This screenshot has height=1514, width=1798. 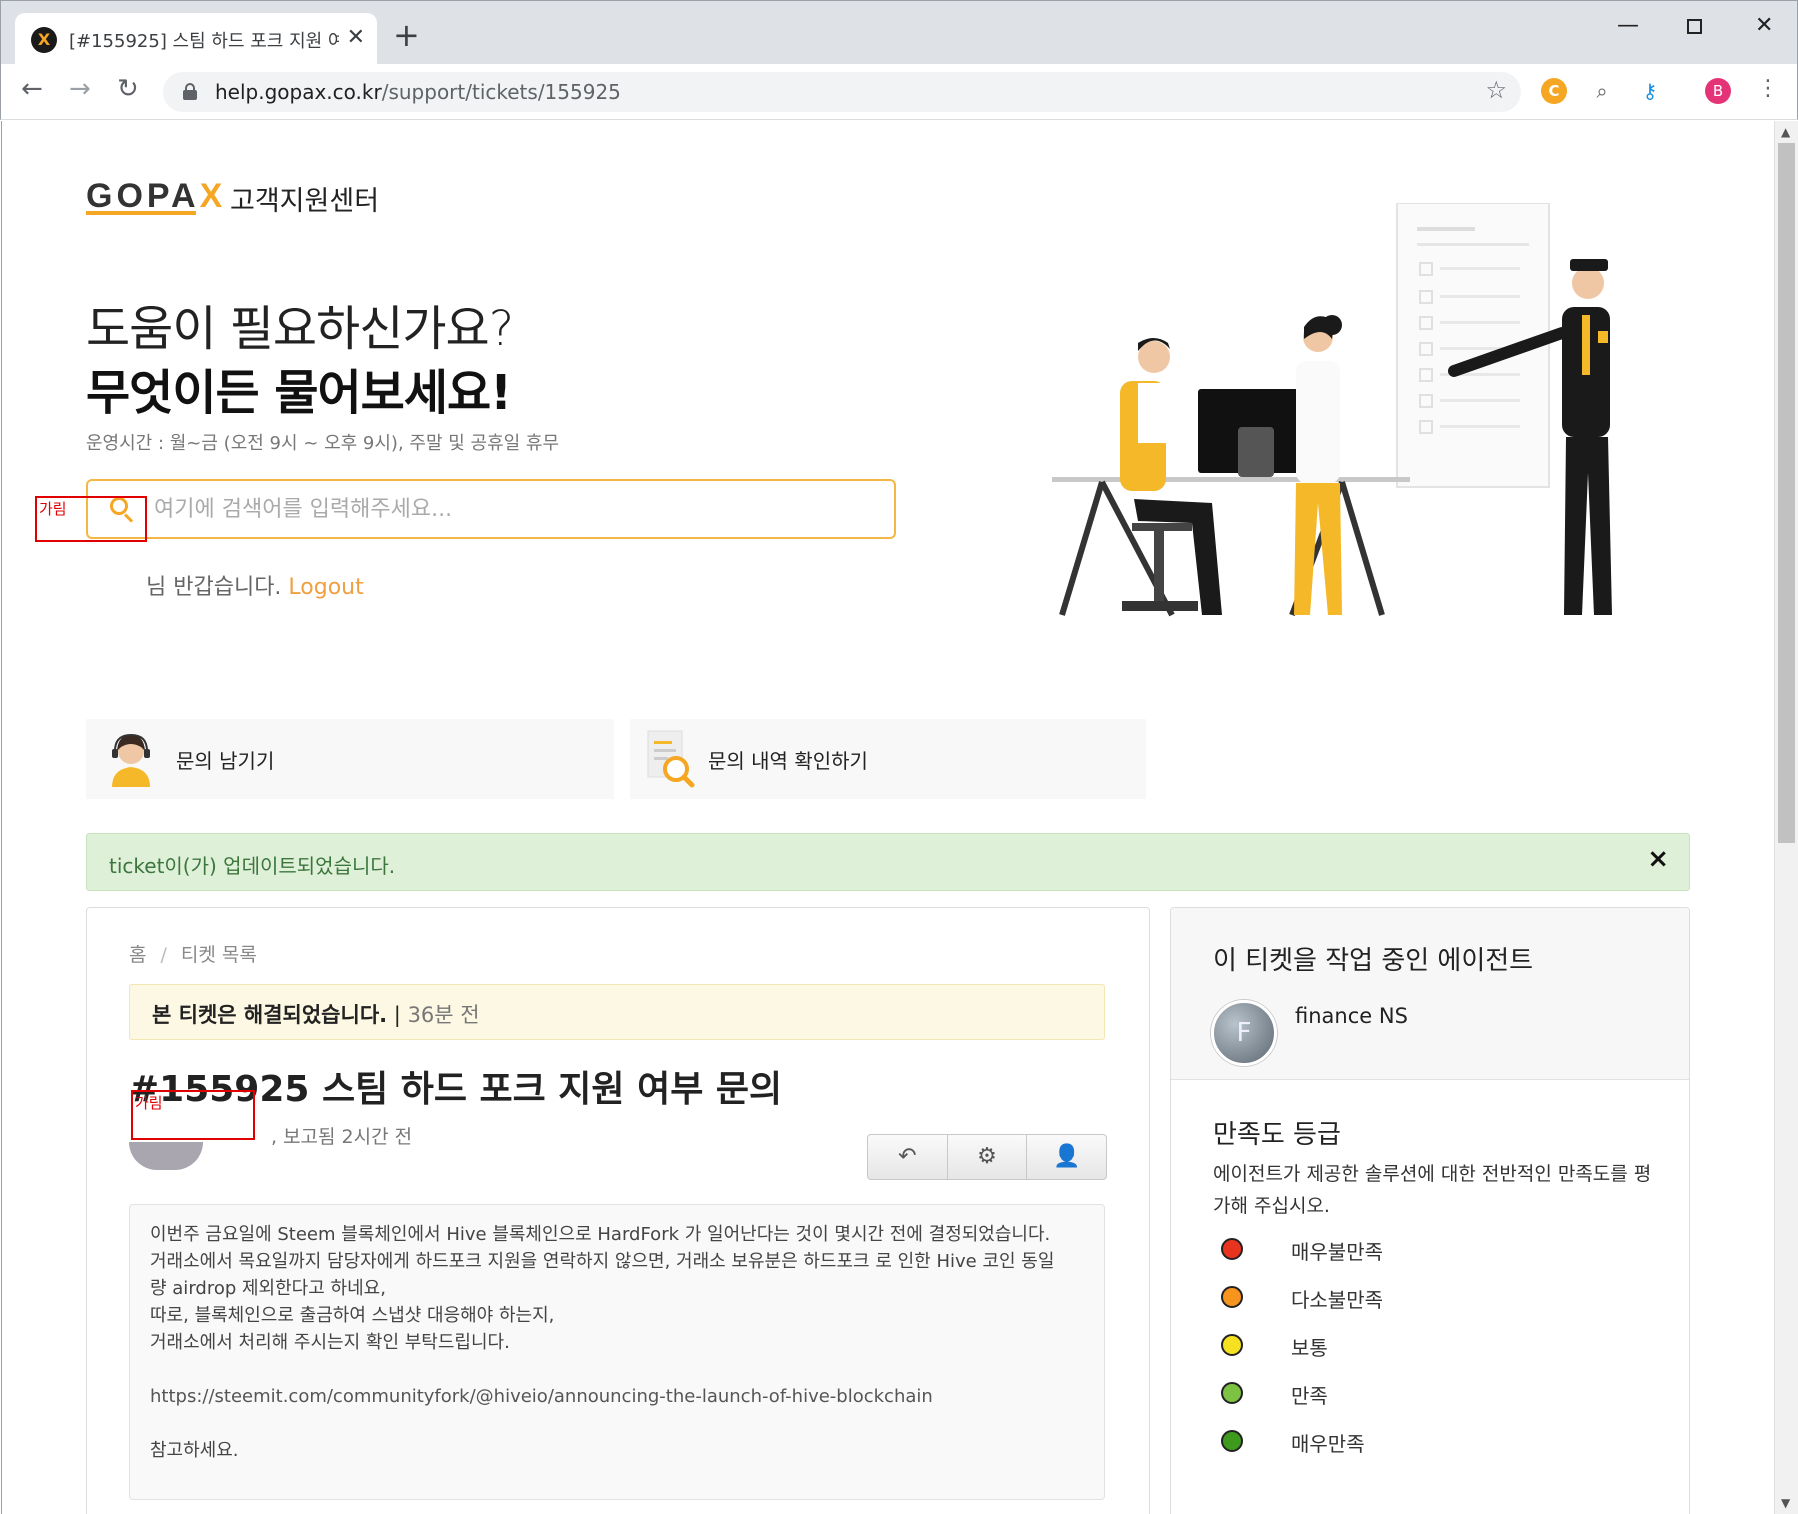 I want to click on operating-hours: 운영시간 : 월~금 (오전 9시 ~ 오후 9시), 주말 및 공휴일 휴무, so click(x=323, y=443).